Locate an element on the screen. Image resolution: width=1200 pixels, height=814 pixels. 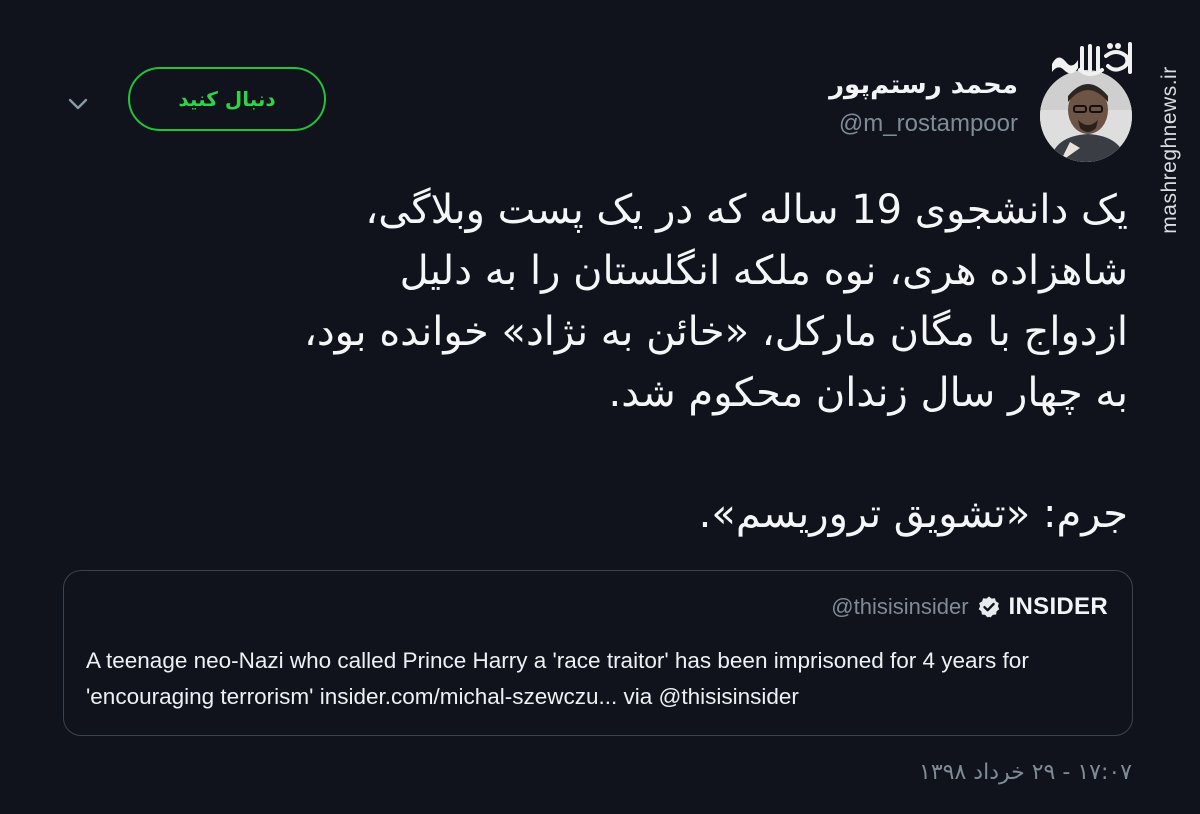
tweet-timestamp: ۱۷:۰۷ - ۲۹ خرداد ۱۳۹۸ is located at coordinates (1025, 772).